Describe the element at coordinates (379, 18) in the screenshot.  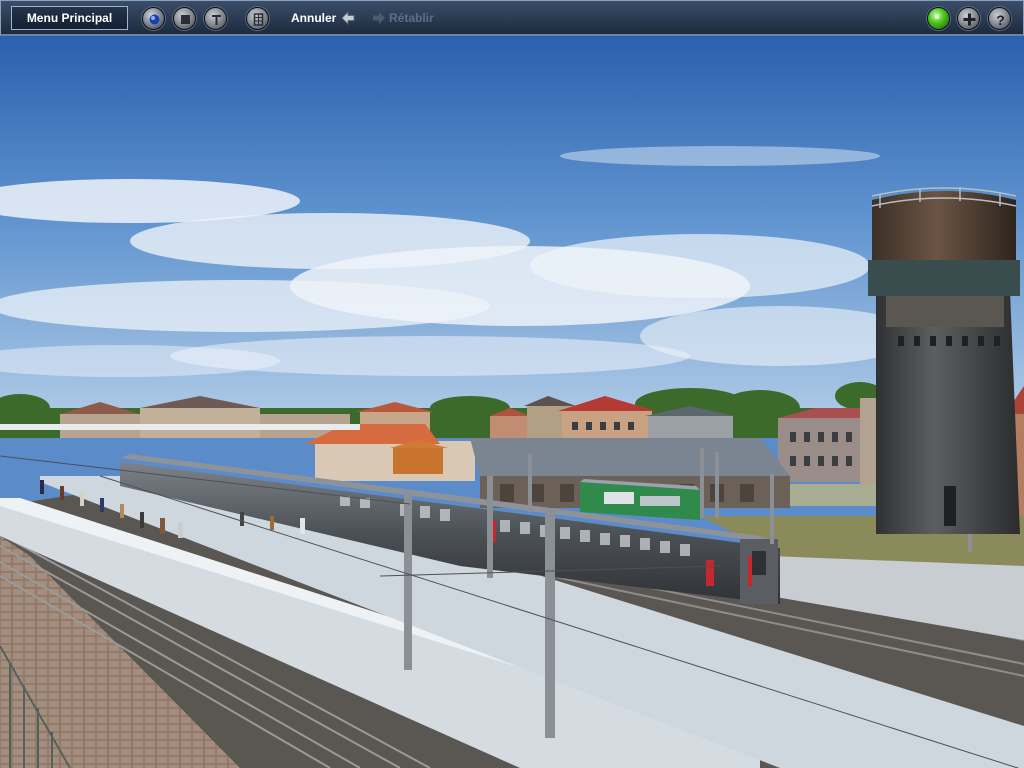
I see `redo-arrow-icon` at that location.